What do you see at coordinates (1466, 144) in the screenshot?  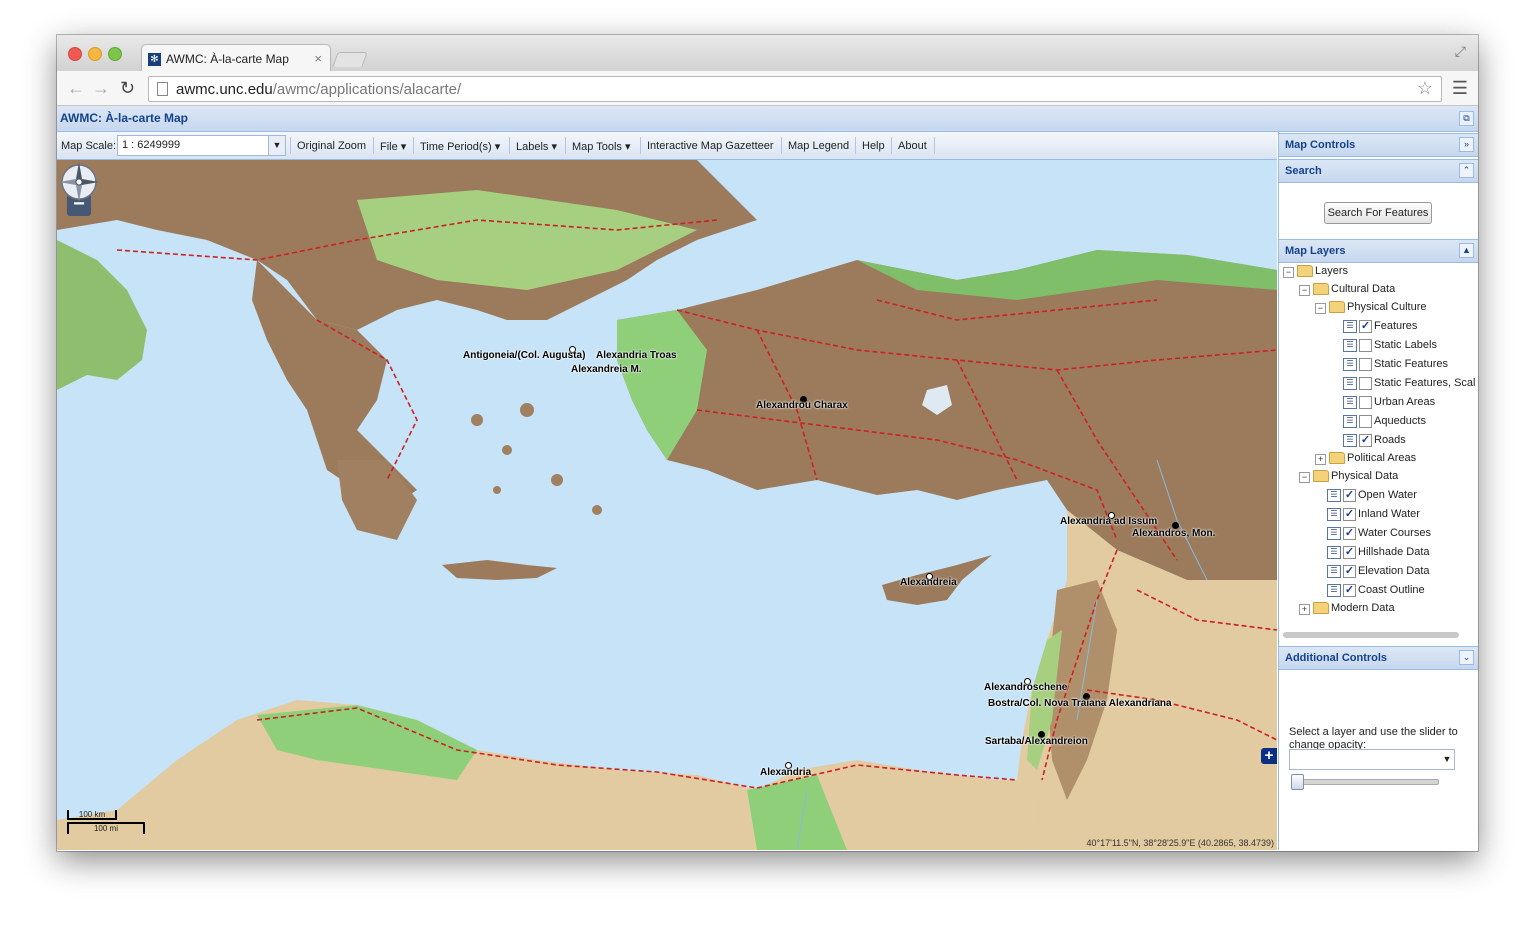 I see `collapse-right-icon: »` at bounding box center [1466, 144].